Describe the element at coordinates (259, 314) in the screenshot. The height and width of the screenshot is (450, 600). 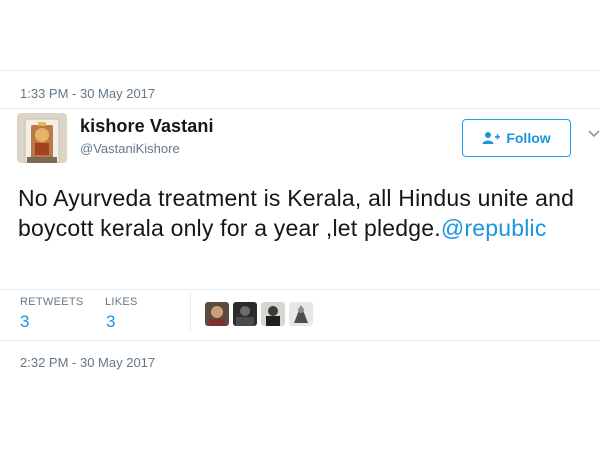
I see `liker-avatars` at that location.